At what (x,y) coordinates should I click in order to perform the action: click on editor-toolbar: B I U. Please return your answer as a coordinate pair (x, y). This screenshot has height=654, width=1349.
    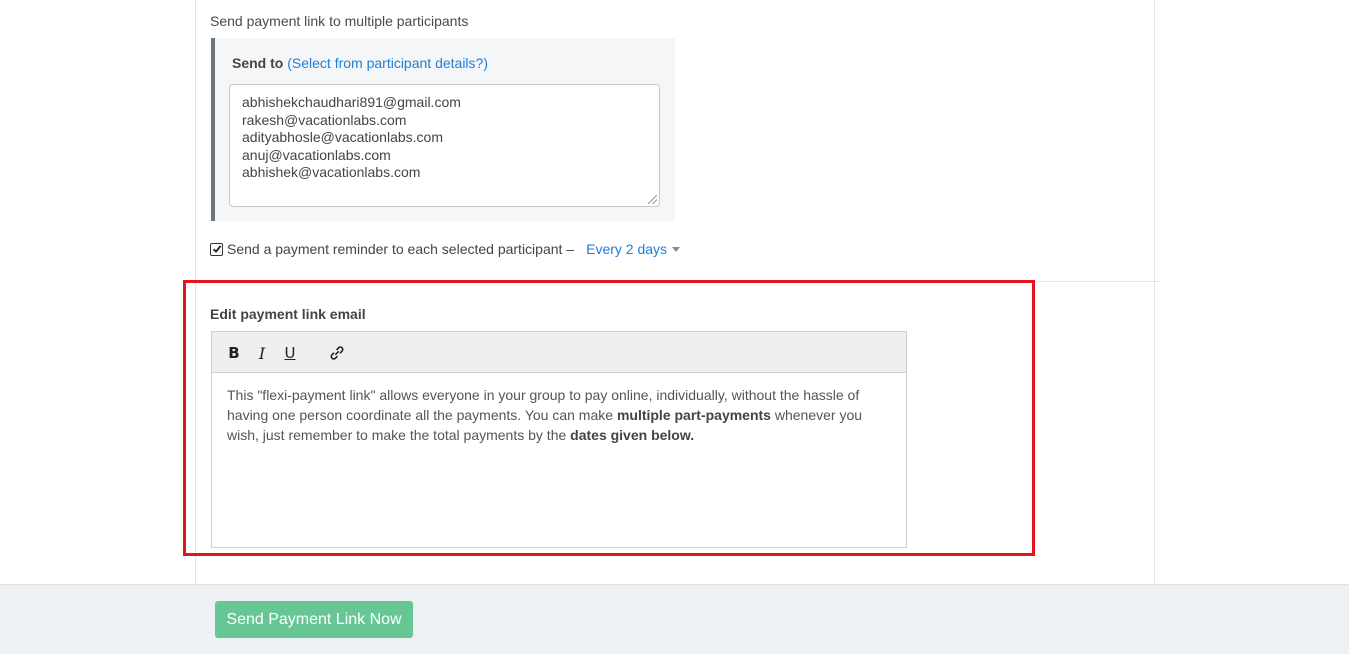
    Looking at the image, I should click on (559, 352).